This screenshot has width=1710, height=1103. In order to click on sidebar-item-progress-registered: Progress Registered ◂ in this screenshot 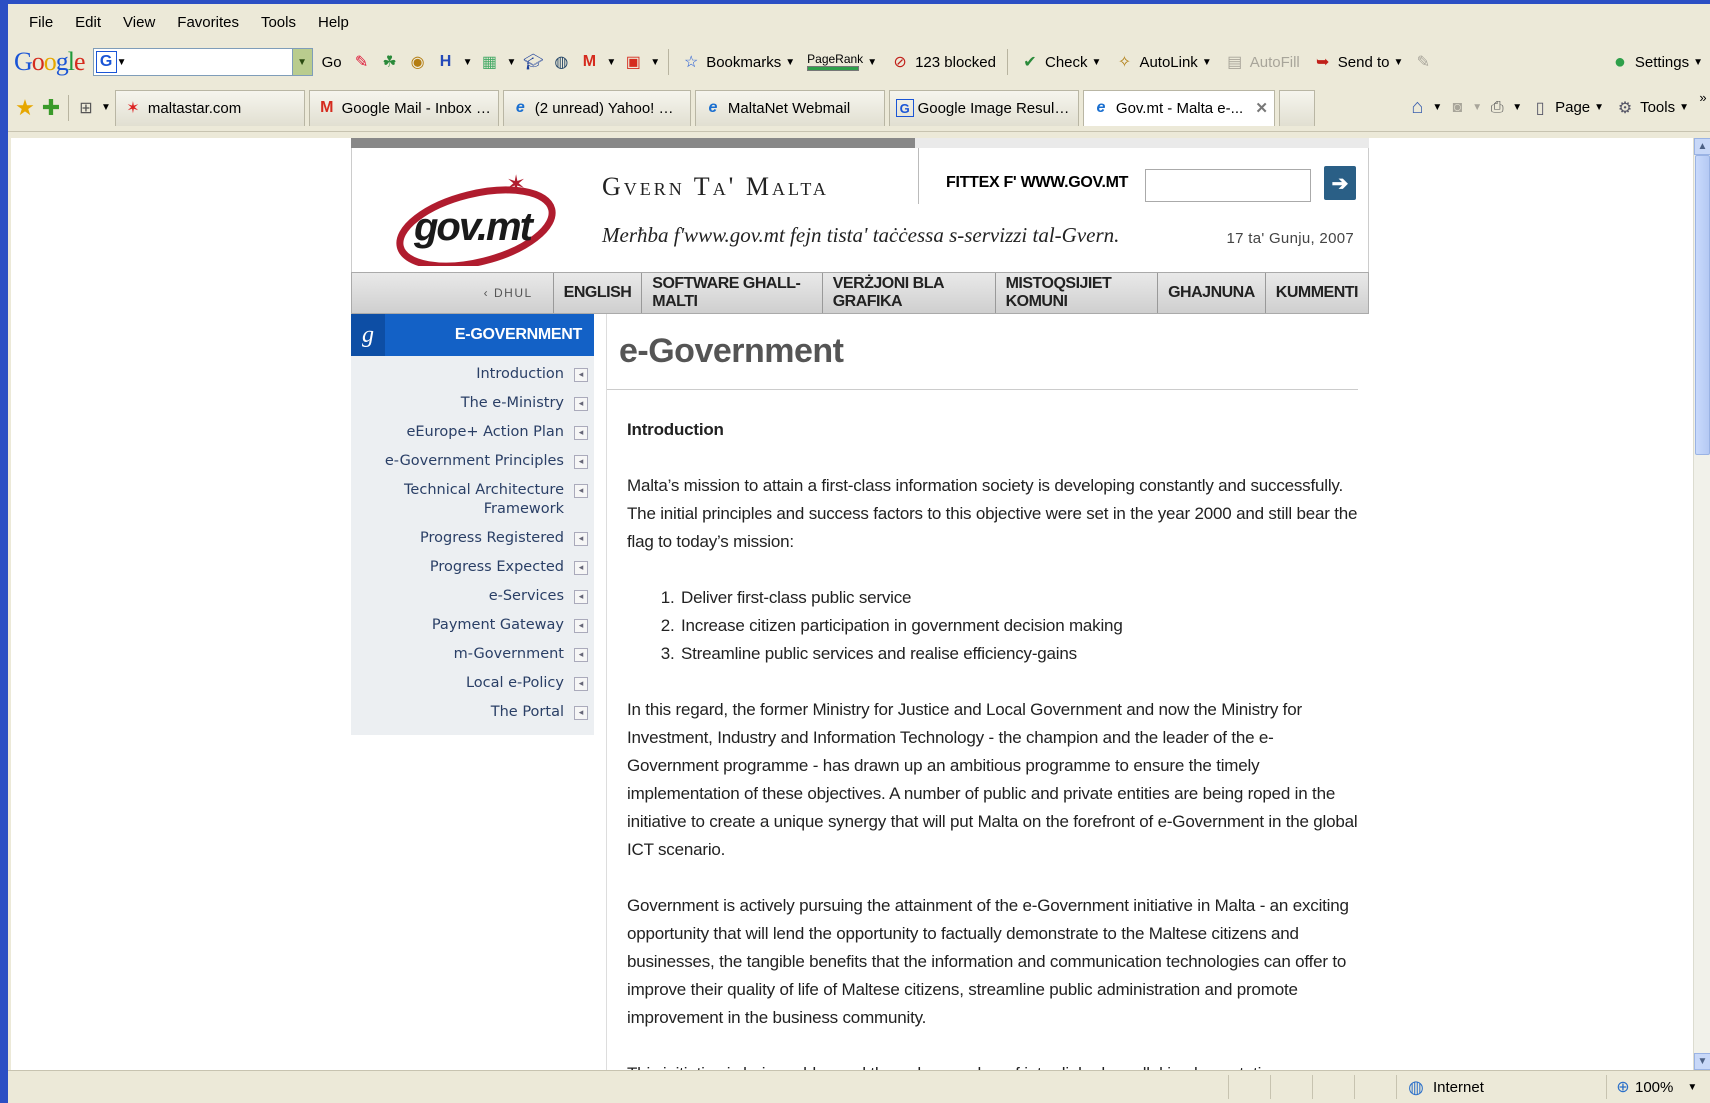, I will do `click(472, 538)`.